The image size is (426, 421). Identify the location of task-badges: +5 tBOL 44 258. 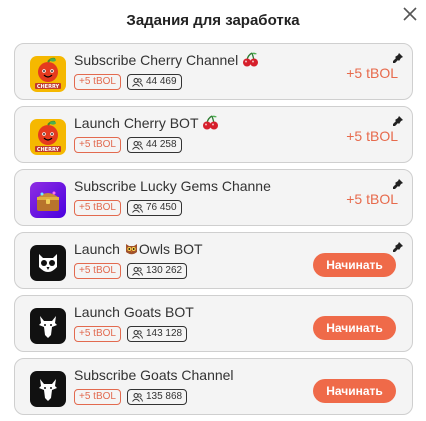
(128, 145).